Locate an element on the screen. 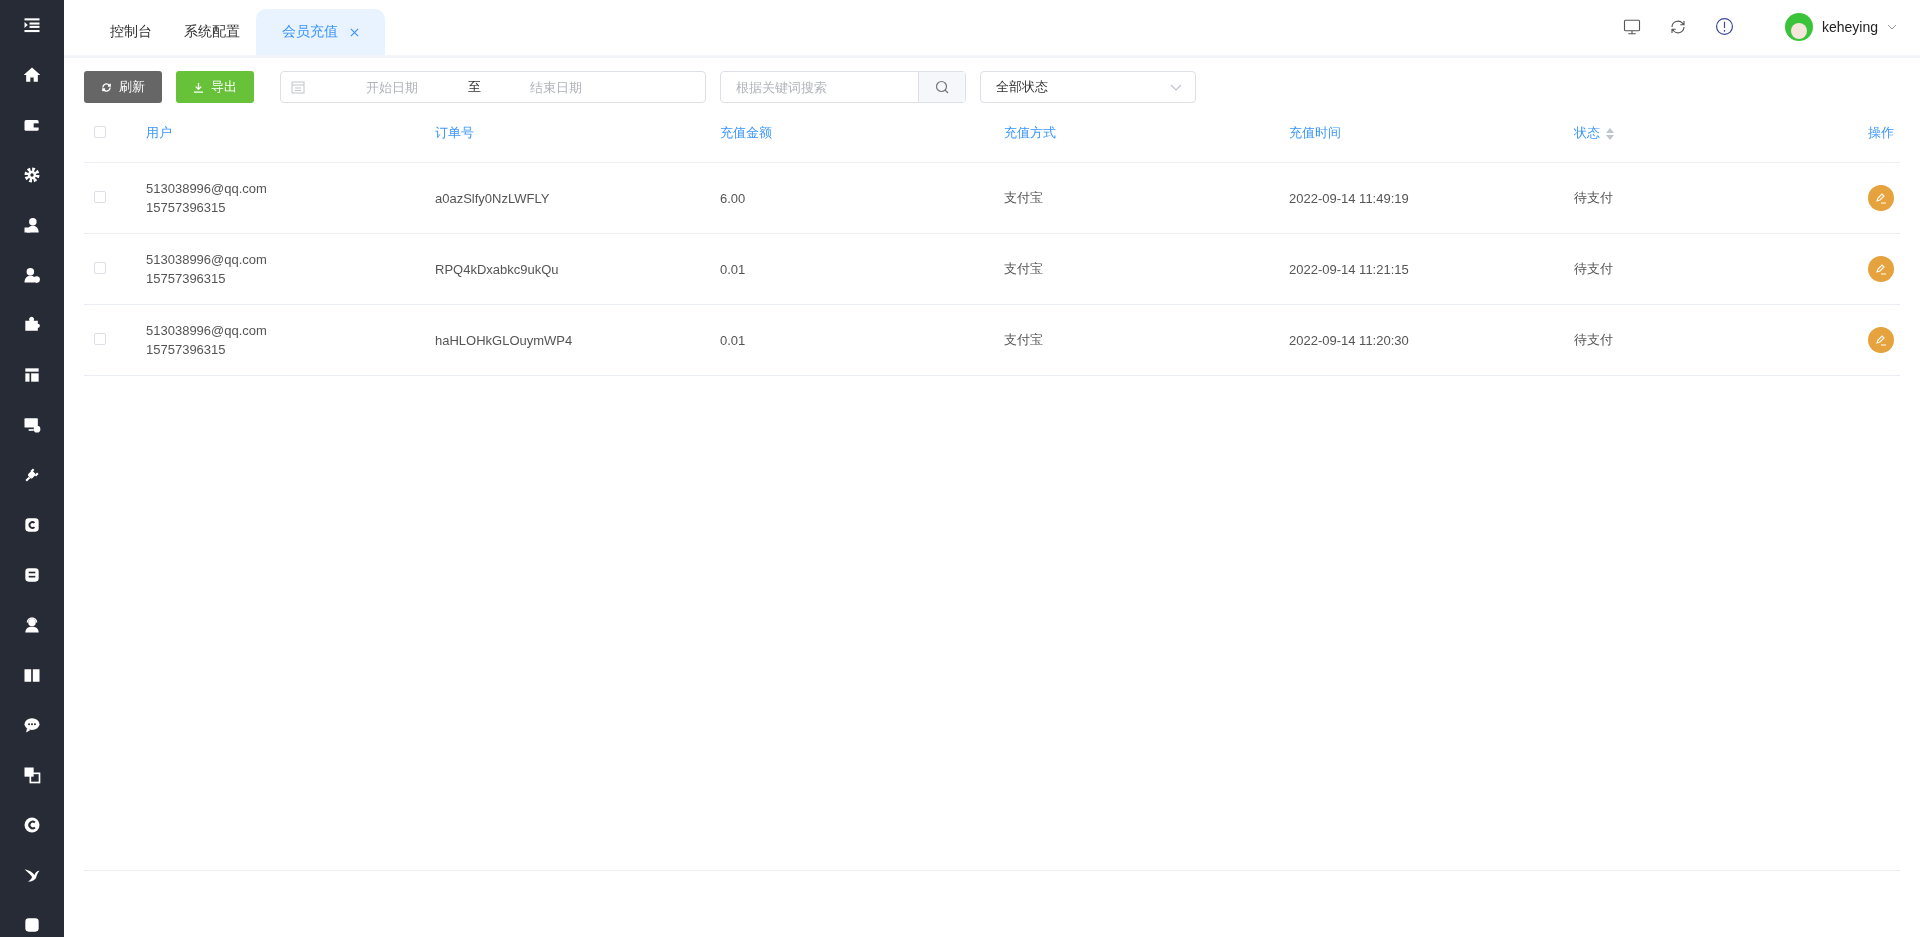 Image resolution: width=1920 pixels, height=937 pixels. tab: 系统配置 is located at coordinates (212, 32).